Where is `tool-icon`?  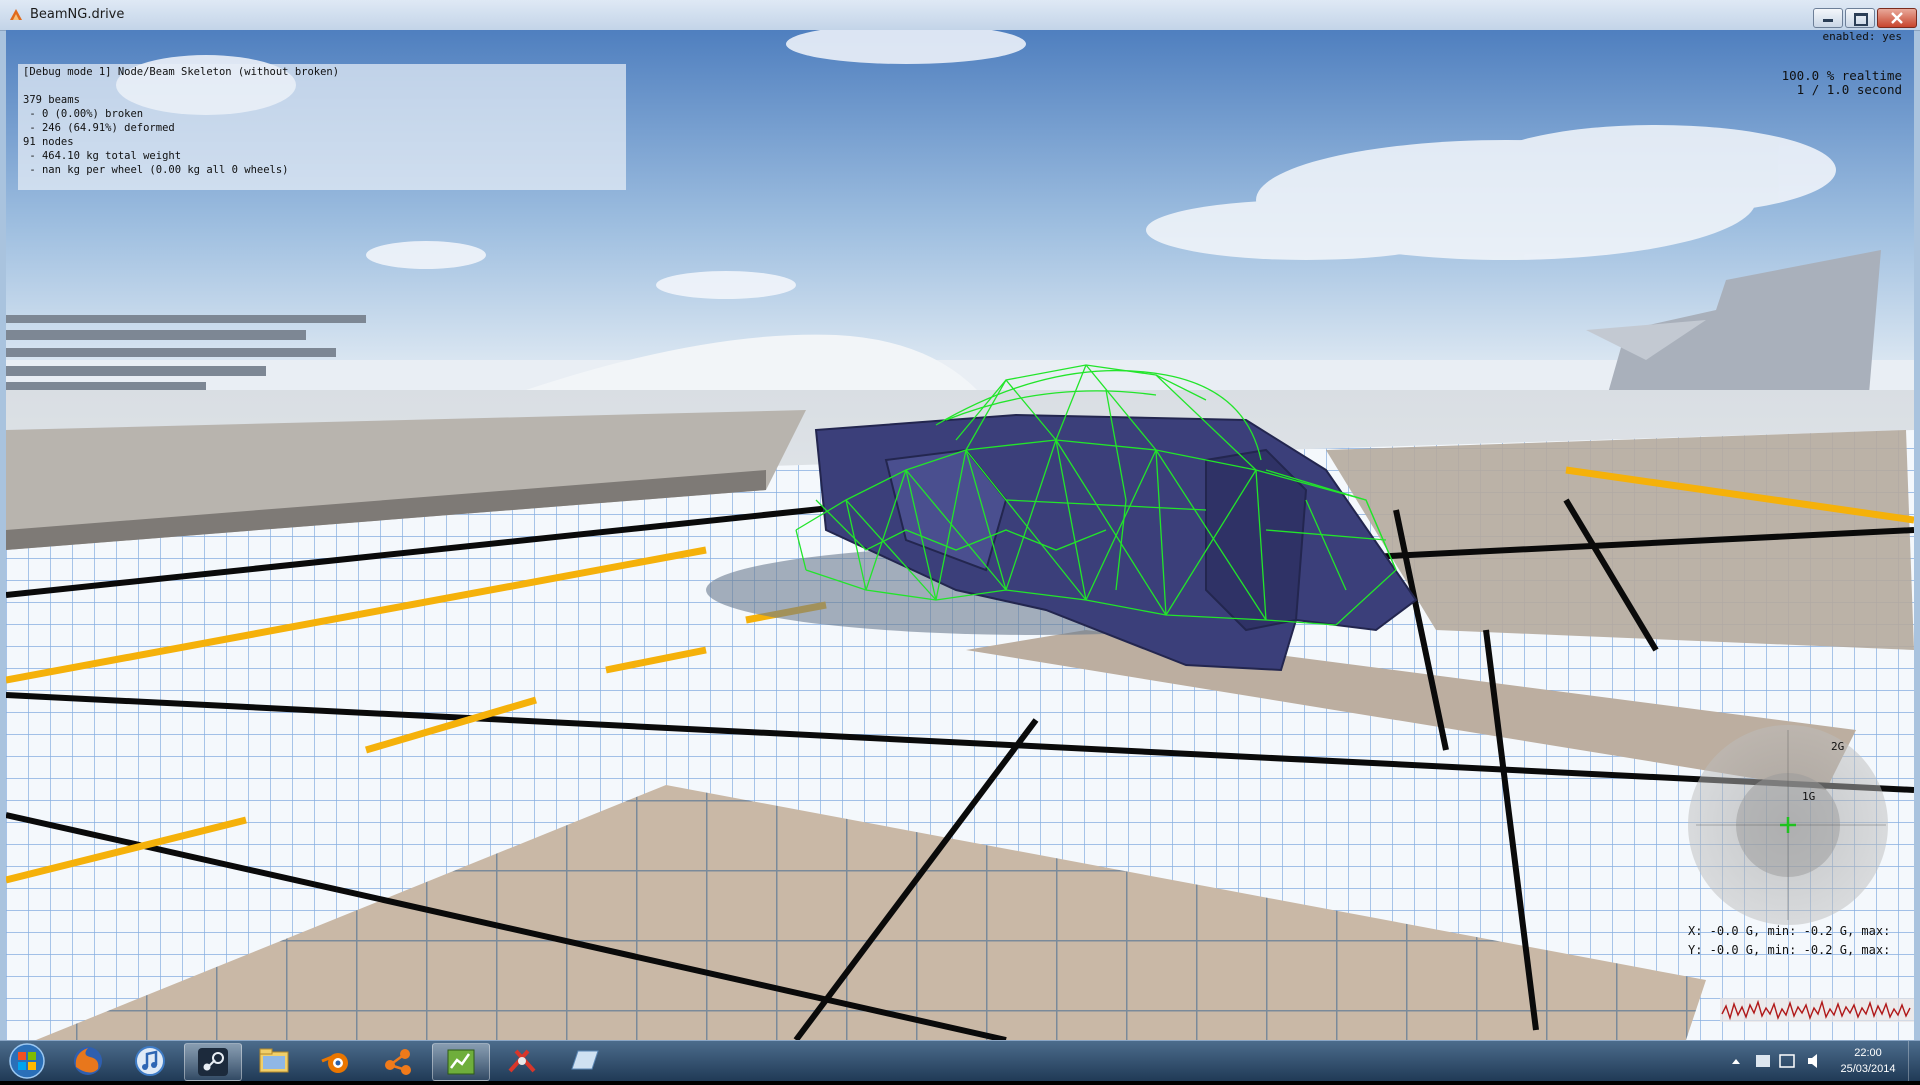 tool-icon is located at coordinates (522, 1061).